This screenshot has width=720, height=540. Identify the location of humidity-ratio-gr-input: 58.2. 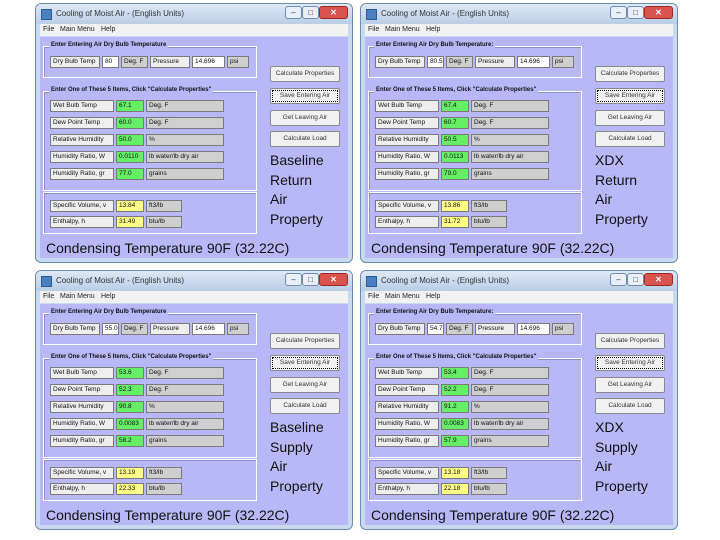
(130, 441).